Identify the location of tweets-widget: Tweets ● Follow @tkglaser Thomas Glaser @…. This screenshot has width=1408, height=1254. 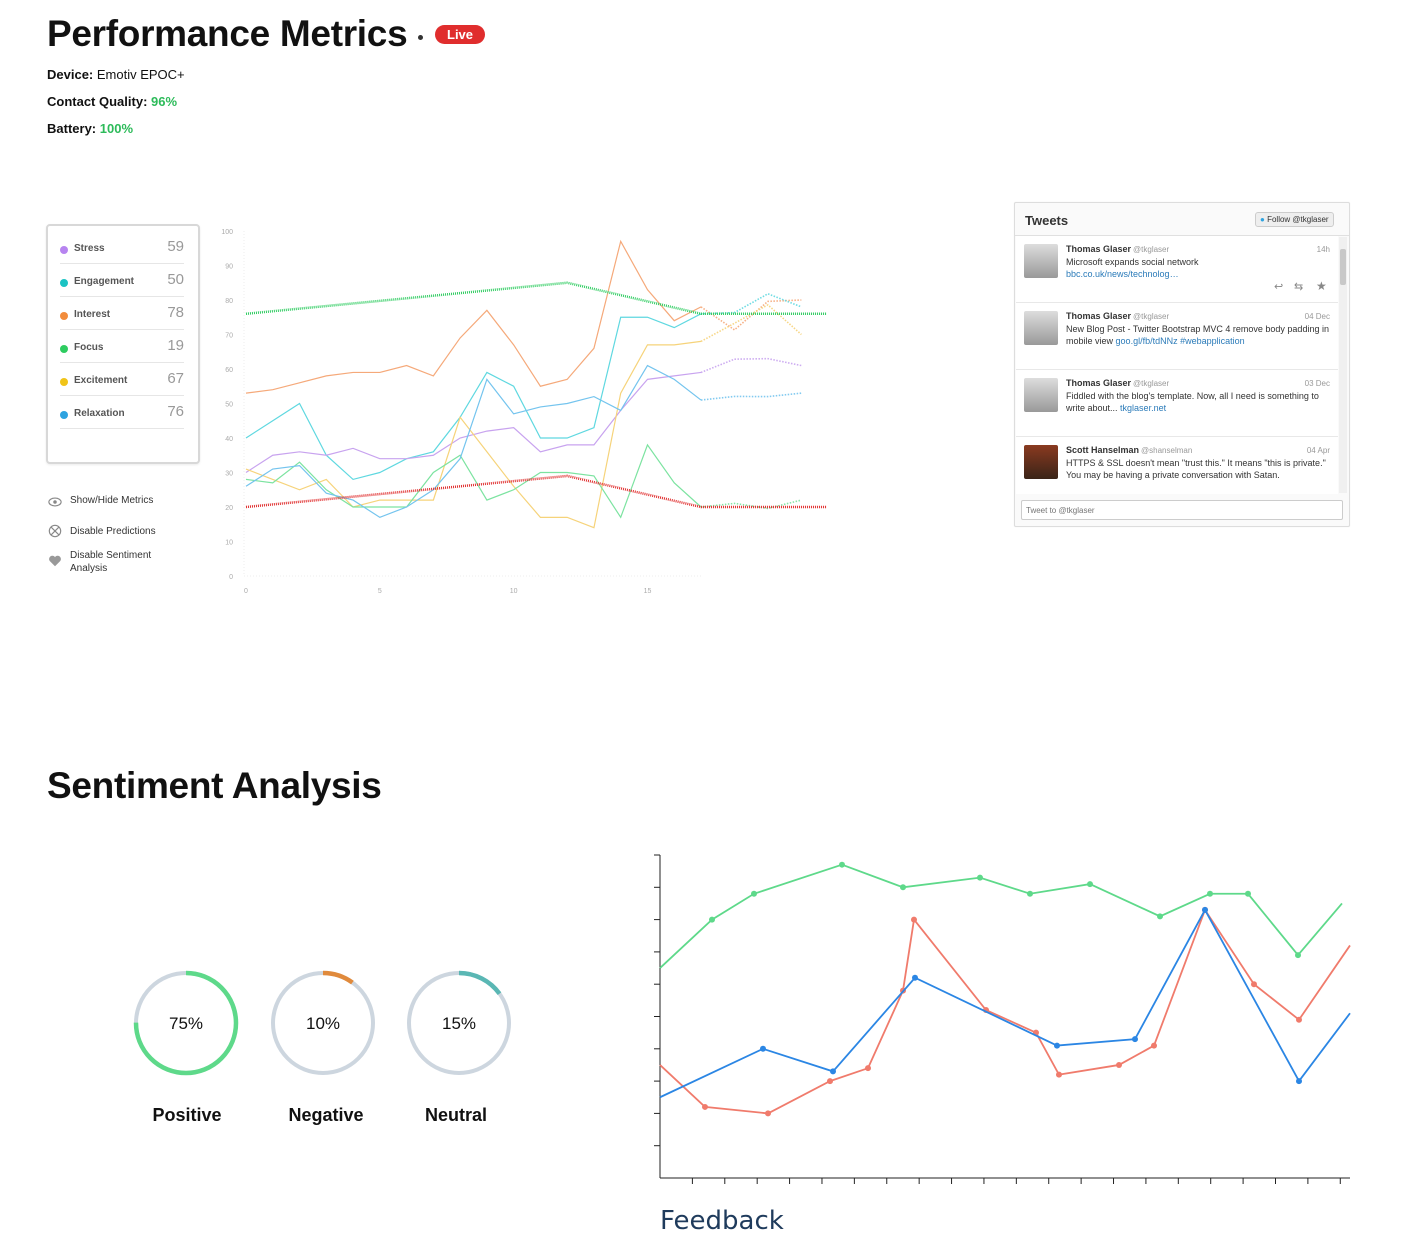
(1182, 364).